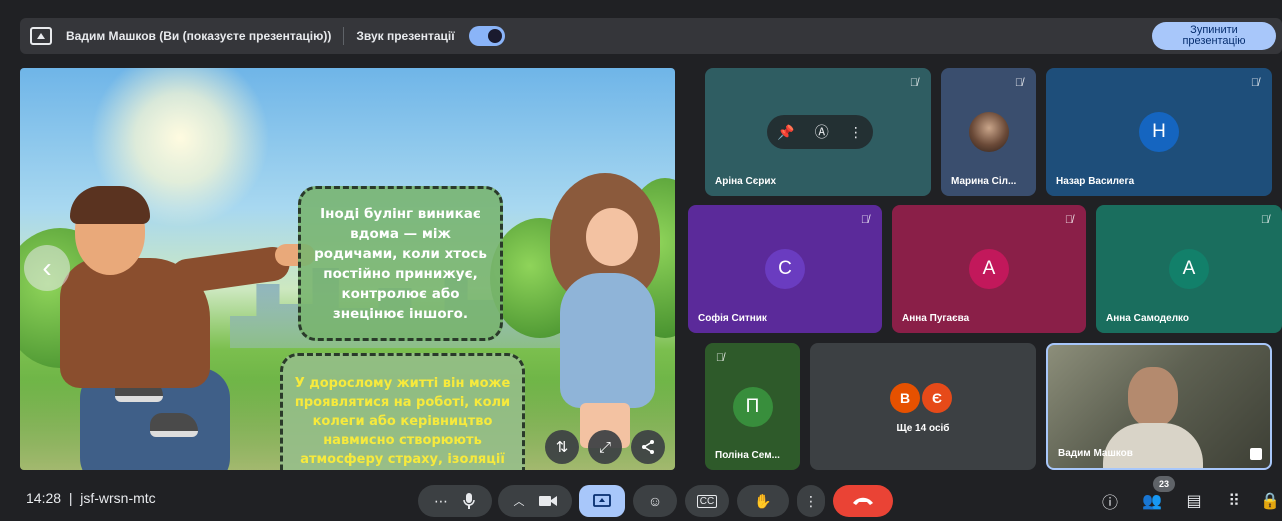 Image resolution: width=1282 pixels, height=521 pixels. What do you see at coordinates (562, 447) in the screenshot?
I see `fit-icon: ⇅` at bounding box center [562, 447].